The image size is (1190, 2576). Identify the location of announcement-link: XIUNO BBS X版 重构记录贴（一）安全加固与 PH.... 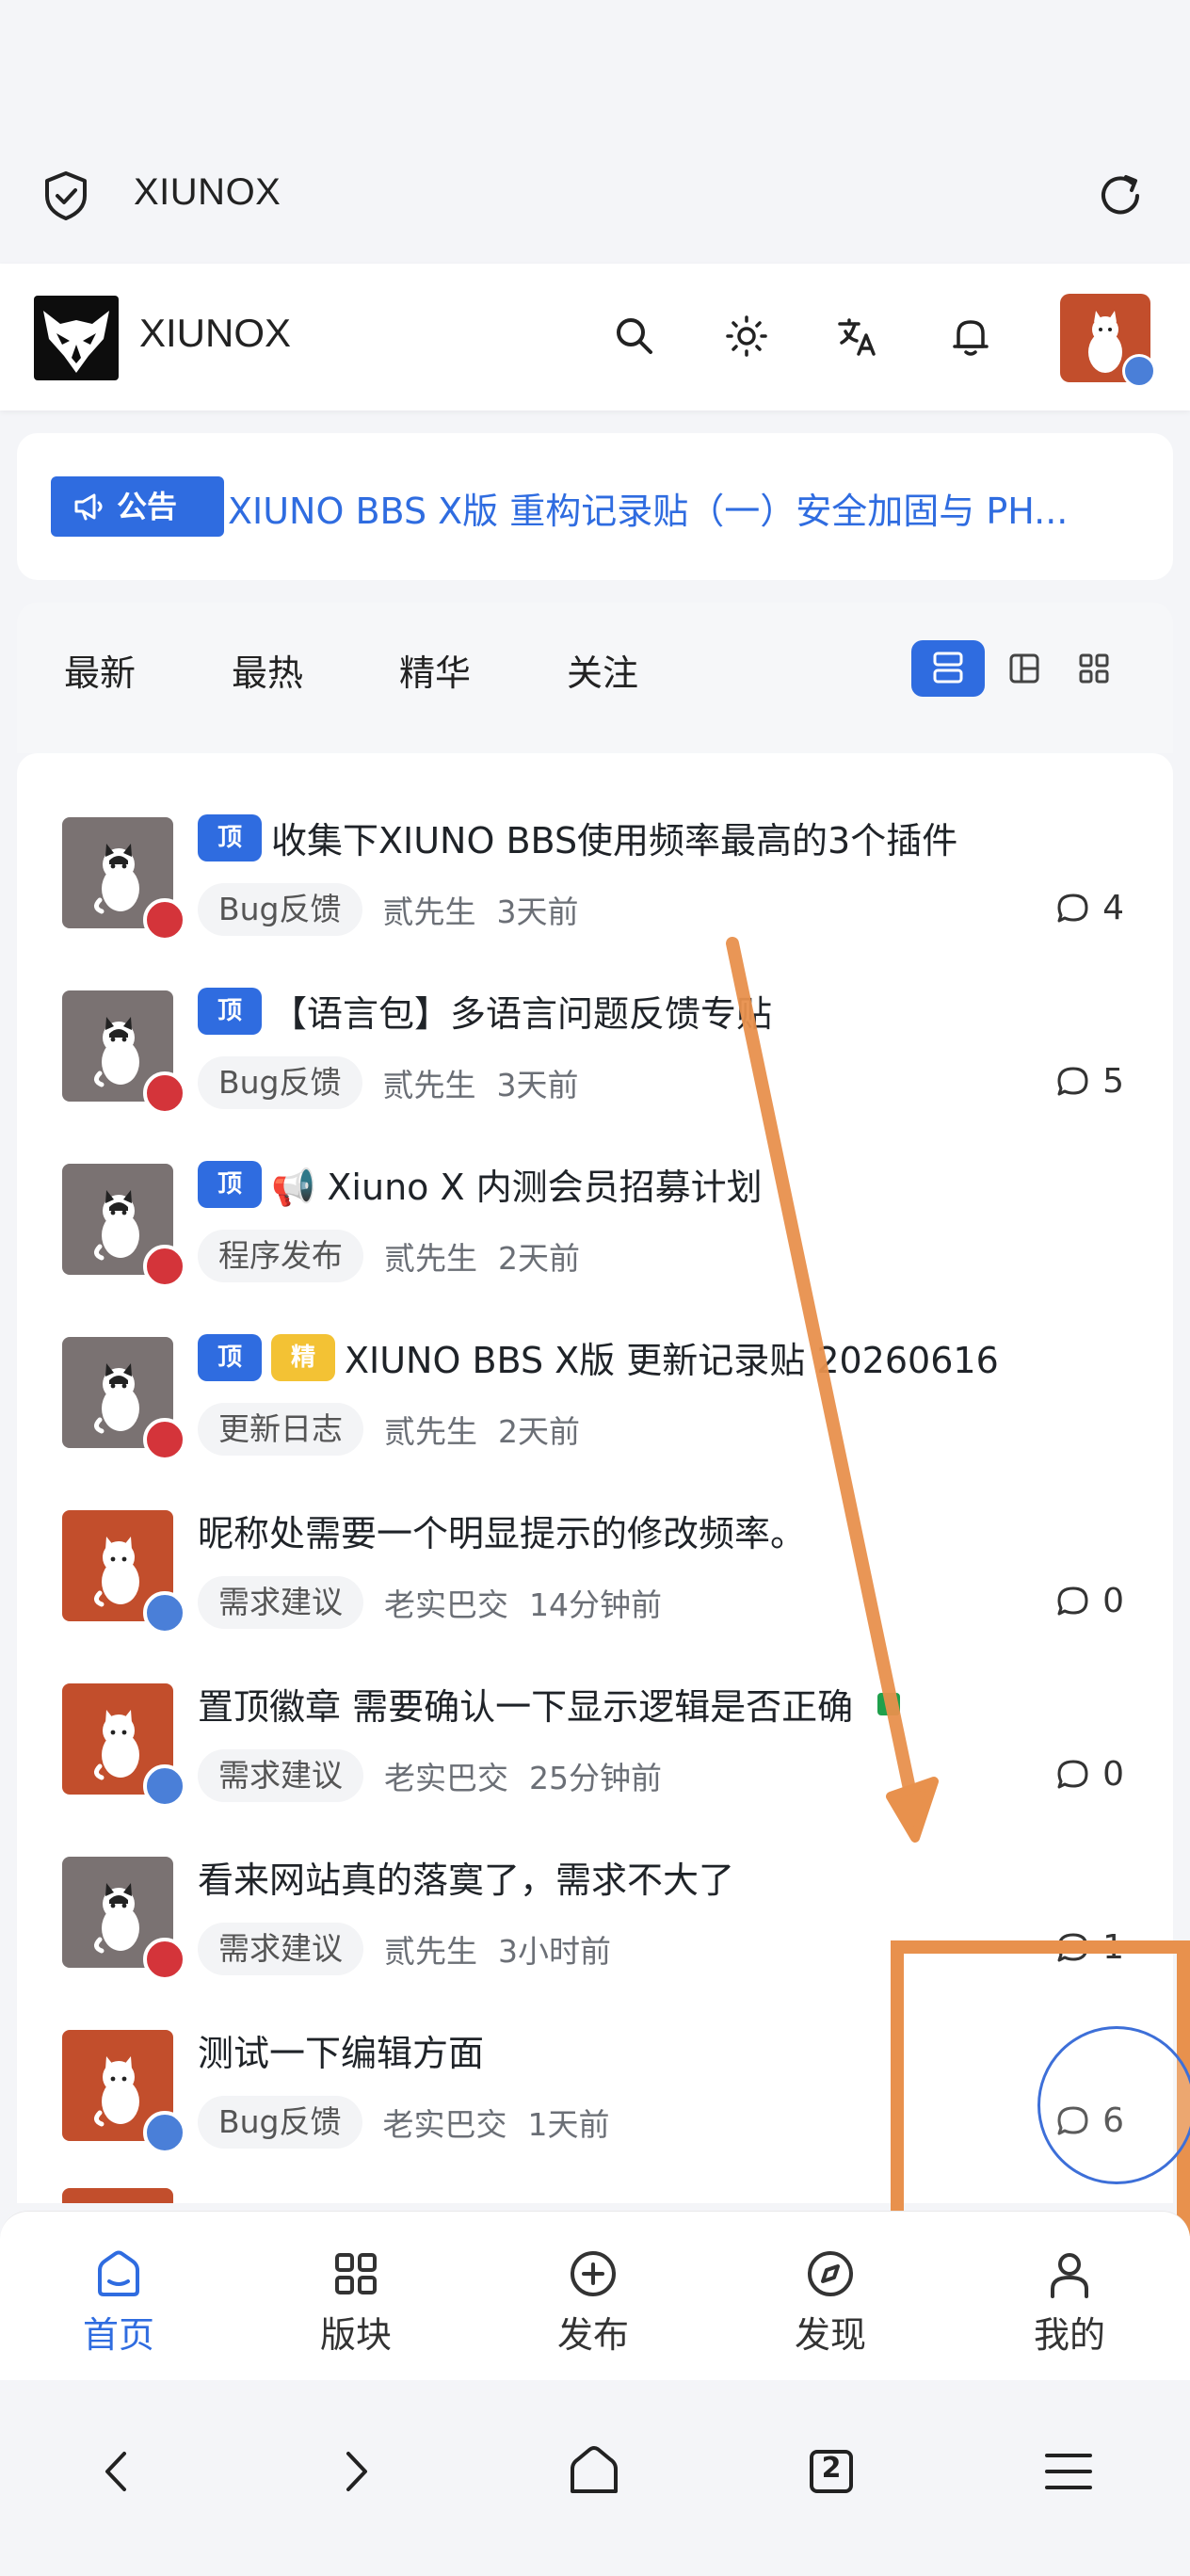
(684, 508).